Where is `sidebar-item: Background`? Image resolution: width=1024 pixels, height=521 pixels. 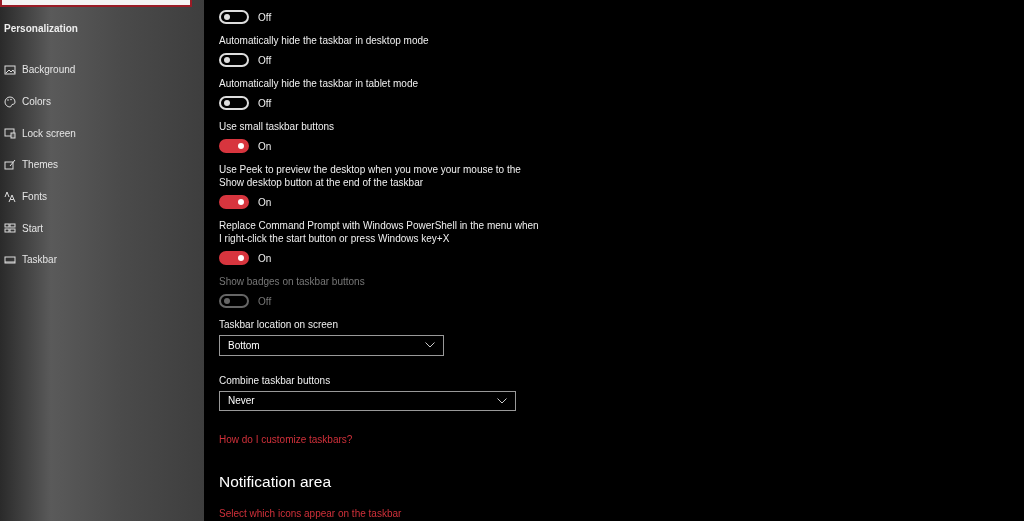 sidebar-item: Background is located at coordinates (102, 70).